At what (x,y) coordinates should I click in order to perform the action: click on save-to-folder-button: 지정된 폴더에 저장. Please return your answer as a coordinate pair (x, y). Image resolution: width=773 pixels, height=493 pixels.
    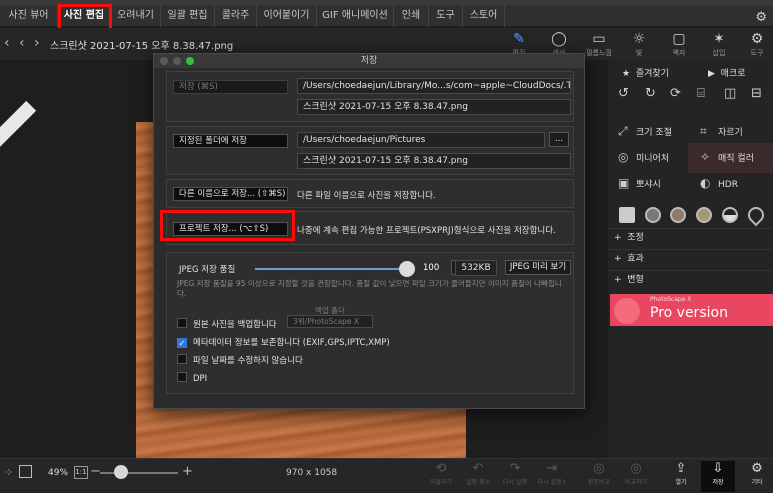
    Looking at the image, I should click on (230, 141).